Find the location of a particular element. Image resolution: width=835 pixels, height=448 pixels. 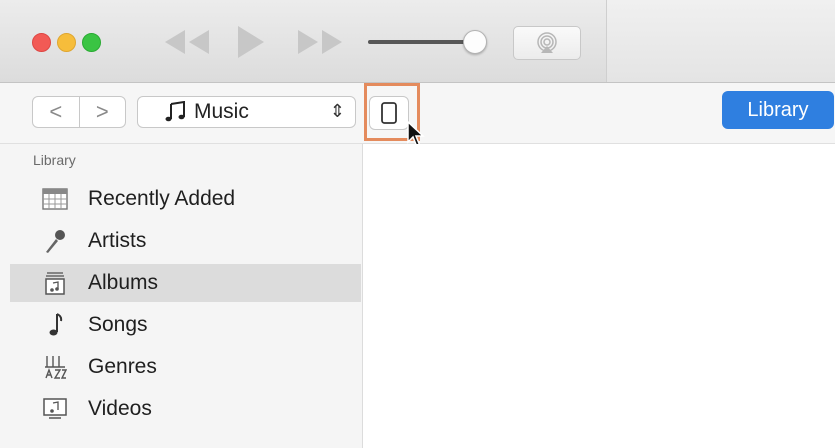

chevron-left-icon: < is located at coordinates (56, 111).